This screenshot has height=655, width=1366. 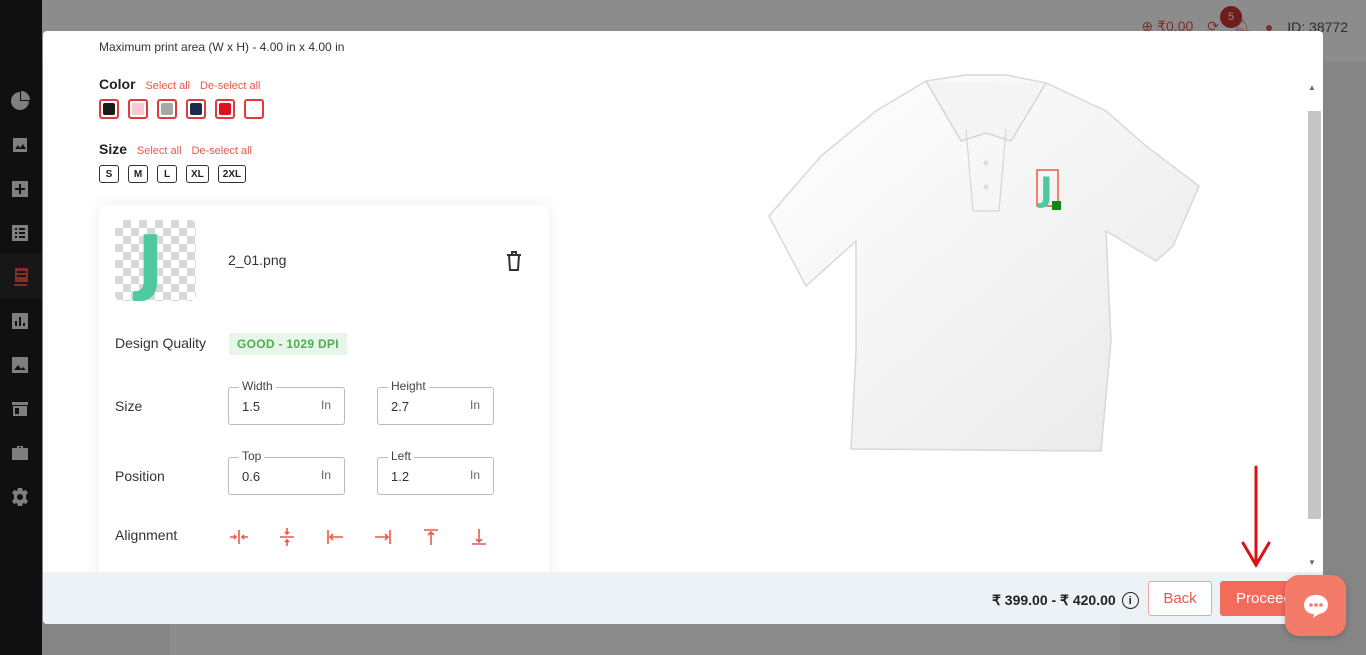 I want to click on color-swatches, so click(x=181, y=109).